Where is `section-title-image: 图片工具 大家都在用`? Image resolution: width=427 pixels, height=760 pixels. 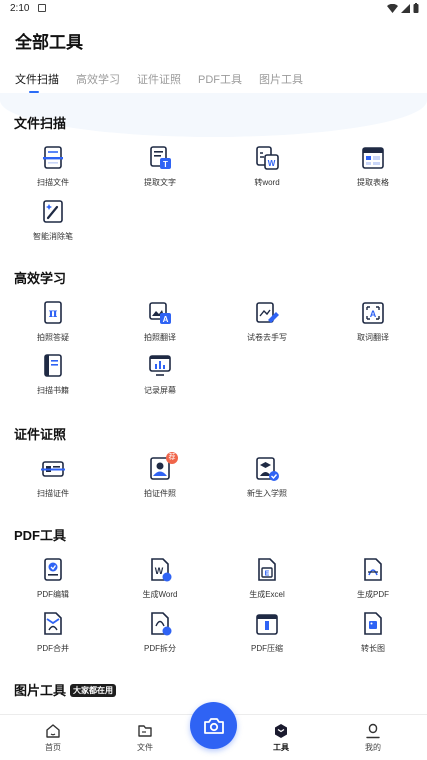 section-title-image: 图片工具 大家都在用 is located at coordinates (65, 689).